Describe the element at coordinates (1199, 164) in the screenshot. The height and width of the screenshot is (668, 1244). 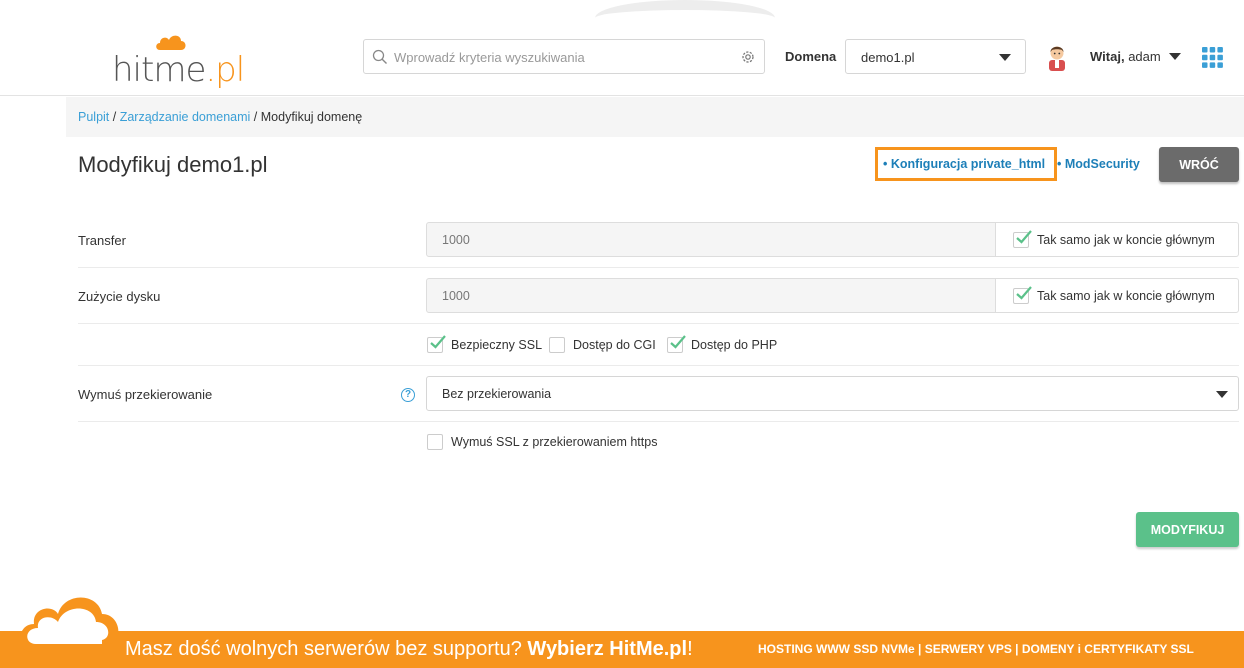
I see `back-button: WRÓĆ` at that location.